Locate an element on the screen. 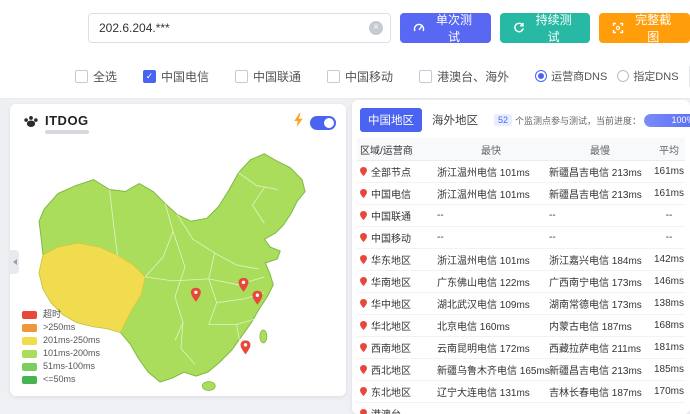 Image resolution: width=690 pixels, height=414 pixels. table-row: 西北地区 新疆乌鲁木齐电信 165ms 新疆昌吉电信 213ms 185ms is located at coordinates (521, 370).